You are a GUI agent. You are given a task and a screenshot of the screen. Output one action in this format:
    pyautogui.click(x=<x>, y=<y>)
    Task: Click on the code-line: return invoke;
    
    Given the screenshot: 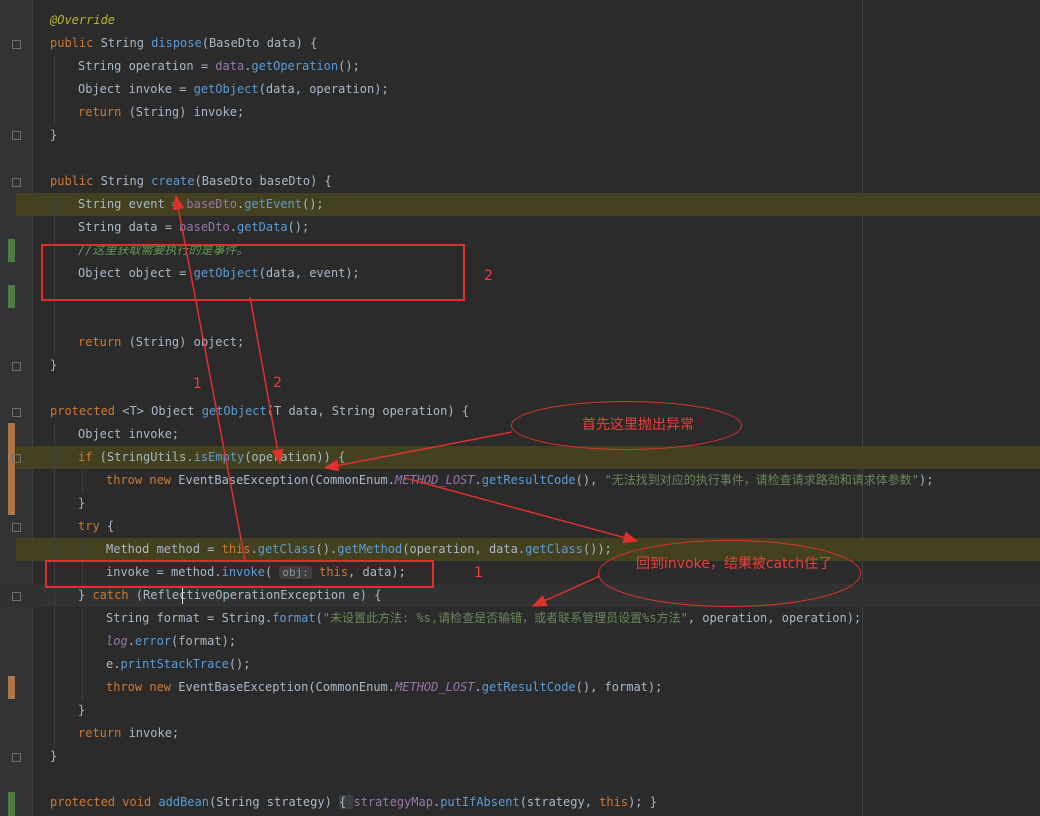 What is the action you would take?
    pyautogui.click(x=128, y=733)
    